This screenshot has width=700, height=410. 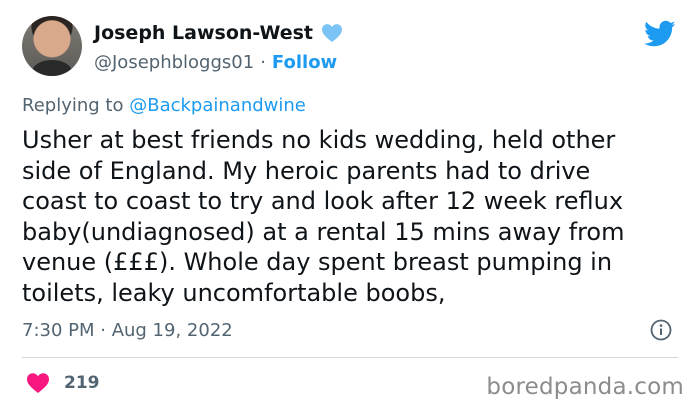 What do you see at coordinates (82, 383) in the screenshot?
I see `like-count: 219` at bounding box center [82, 383].